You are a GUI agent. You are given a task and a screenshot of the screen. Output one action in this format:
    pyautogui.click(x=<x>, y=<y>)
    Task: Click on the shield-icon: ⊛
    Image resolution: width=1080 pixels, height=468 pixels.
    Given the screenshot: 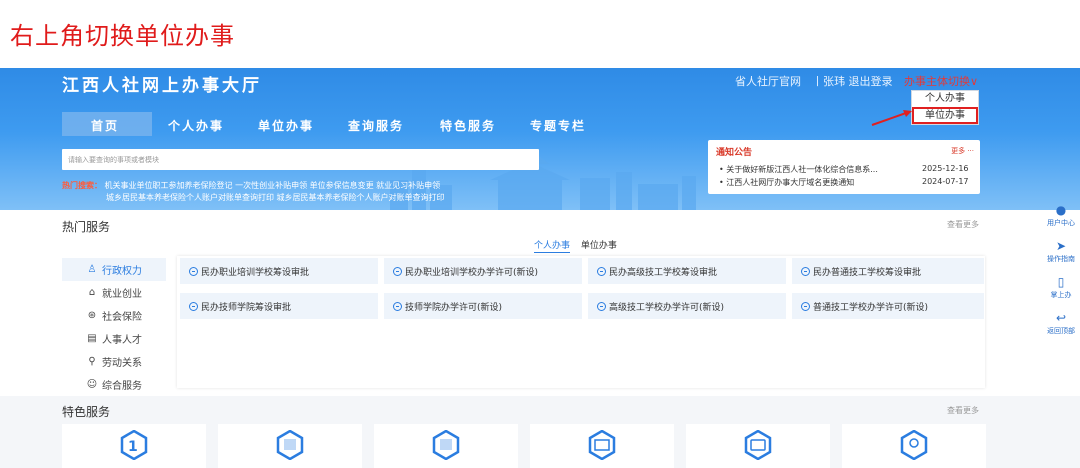 What is the action you would take?
    pyautogui.click(x=92, y=315)
    